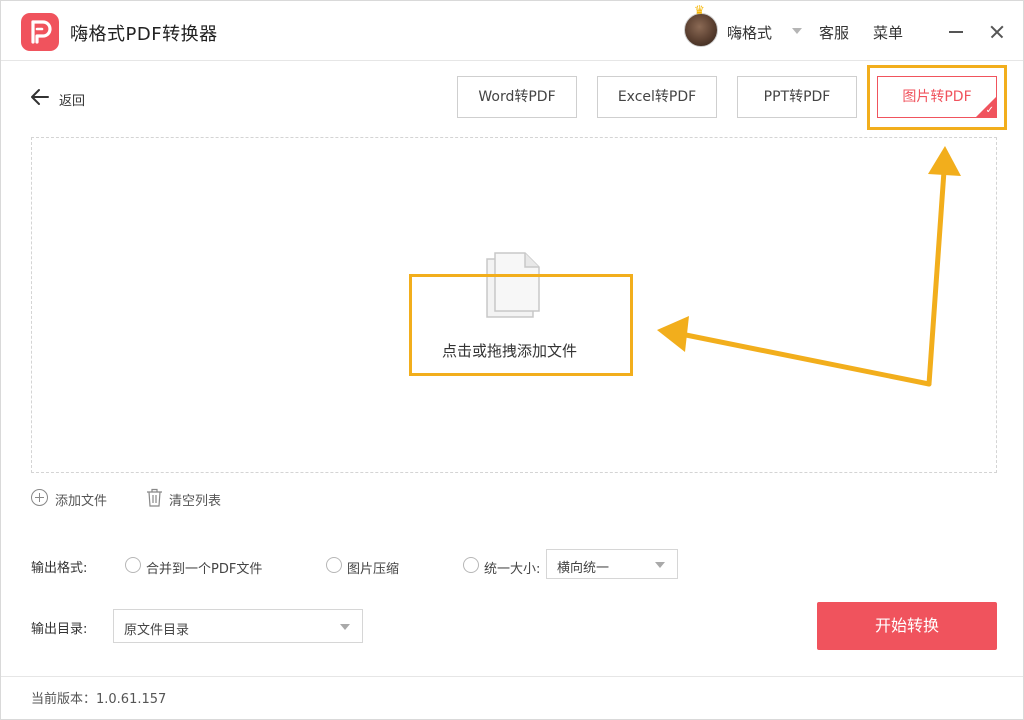  What do you see at coordinates (59, 629) in the screenshot?
I see `output-dir-label: 输出目录:` at bounding box center [59, 629].